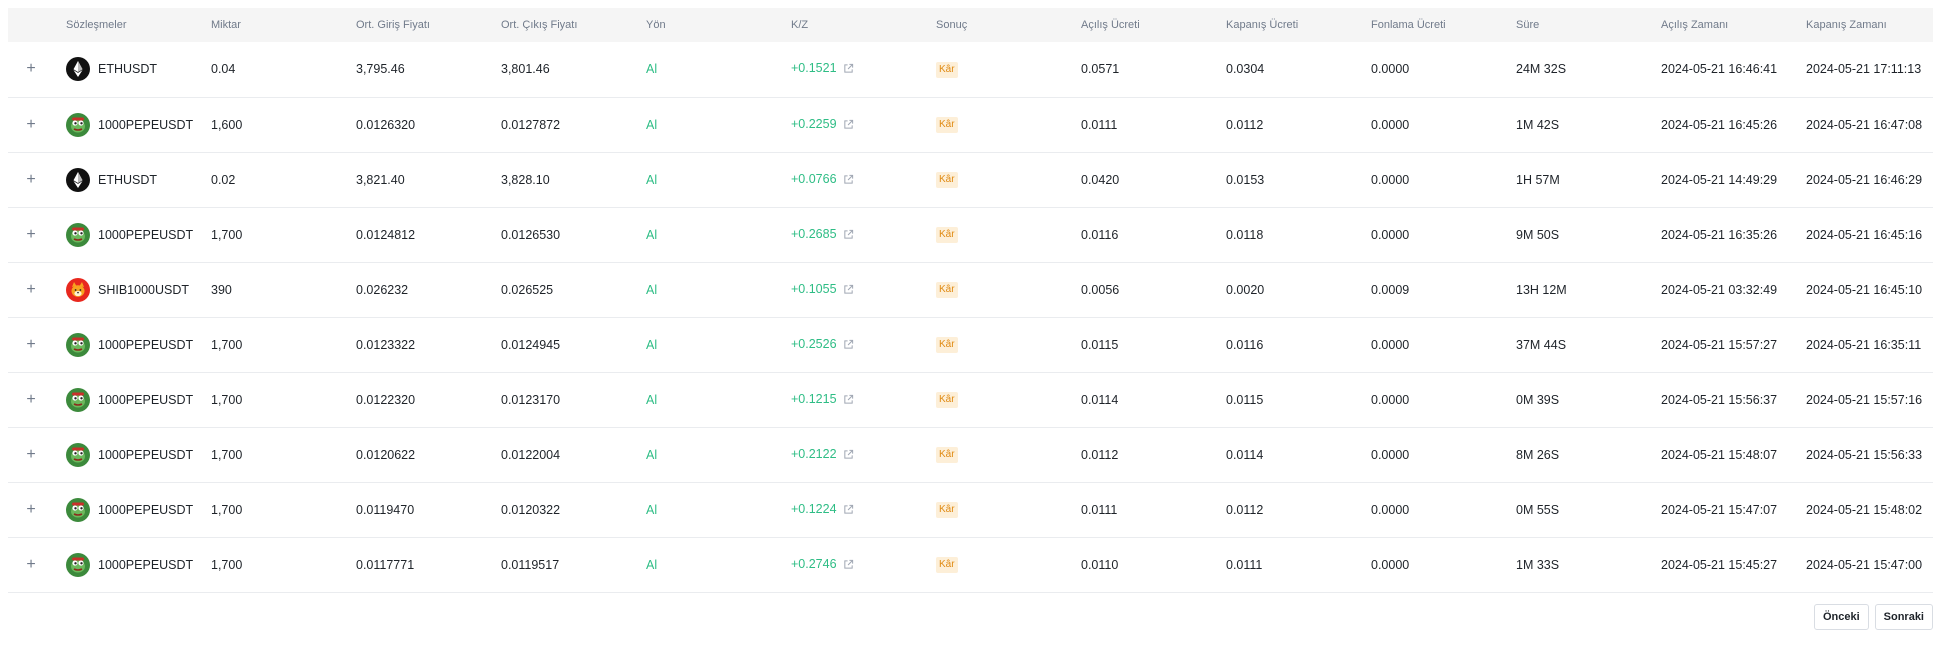  Describe the element at coordinates (1538, 454) in the screenshot. I see `duration-cell: 8M 26S` at that location.